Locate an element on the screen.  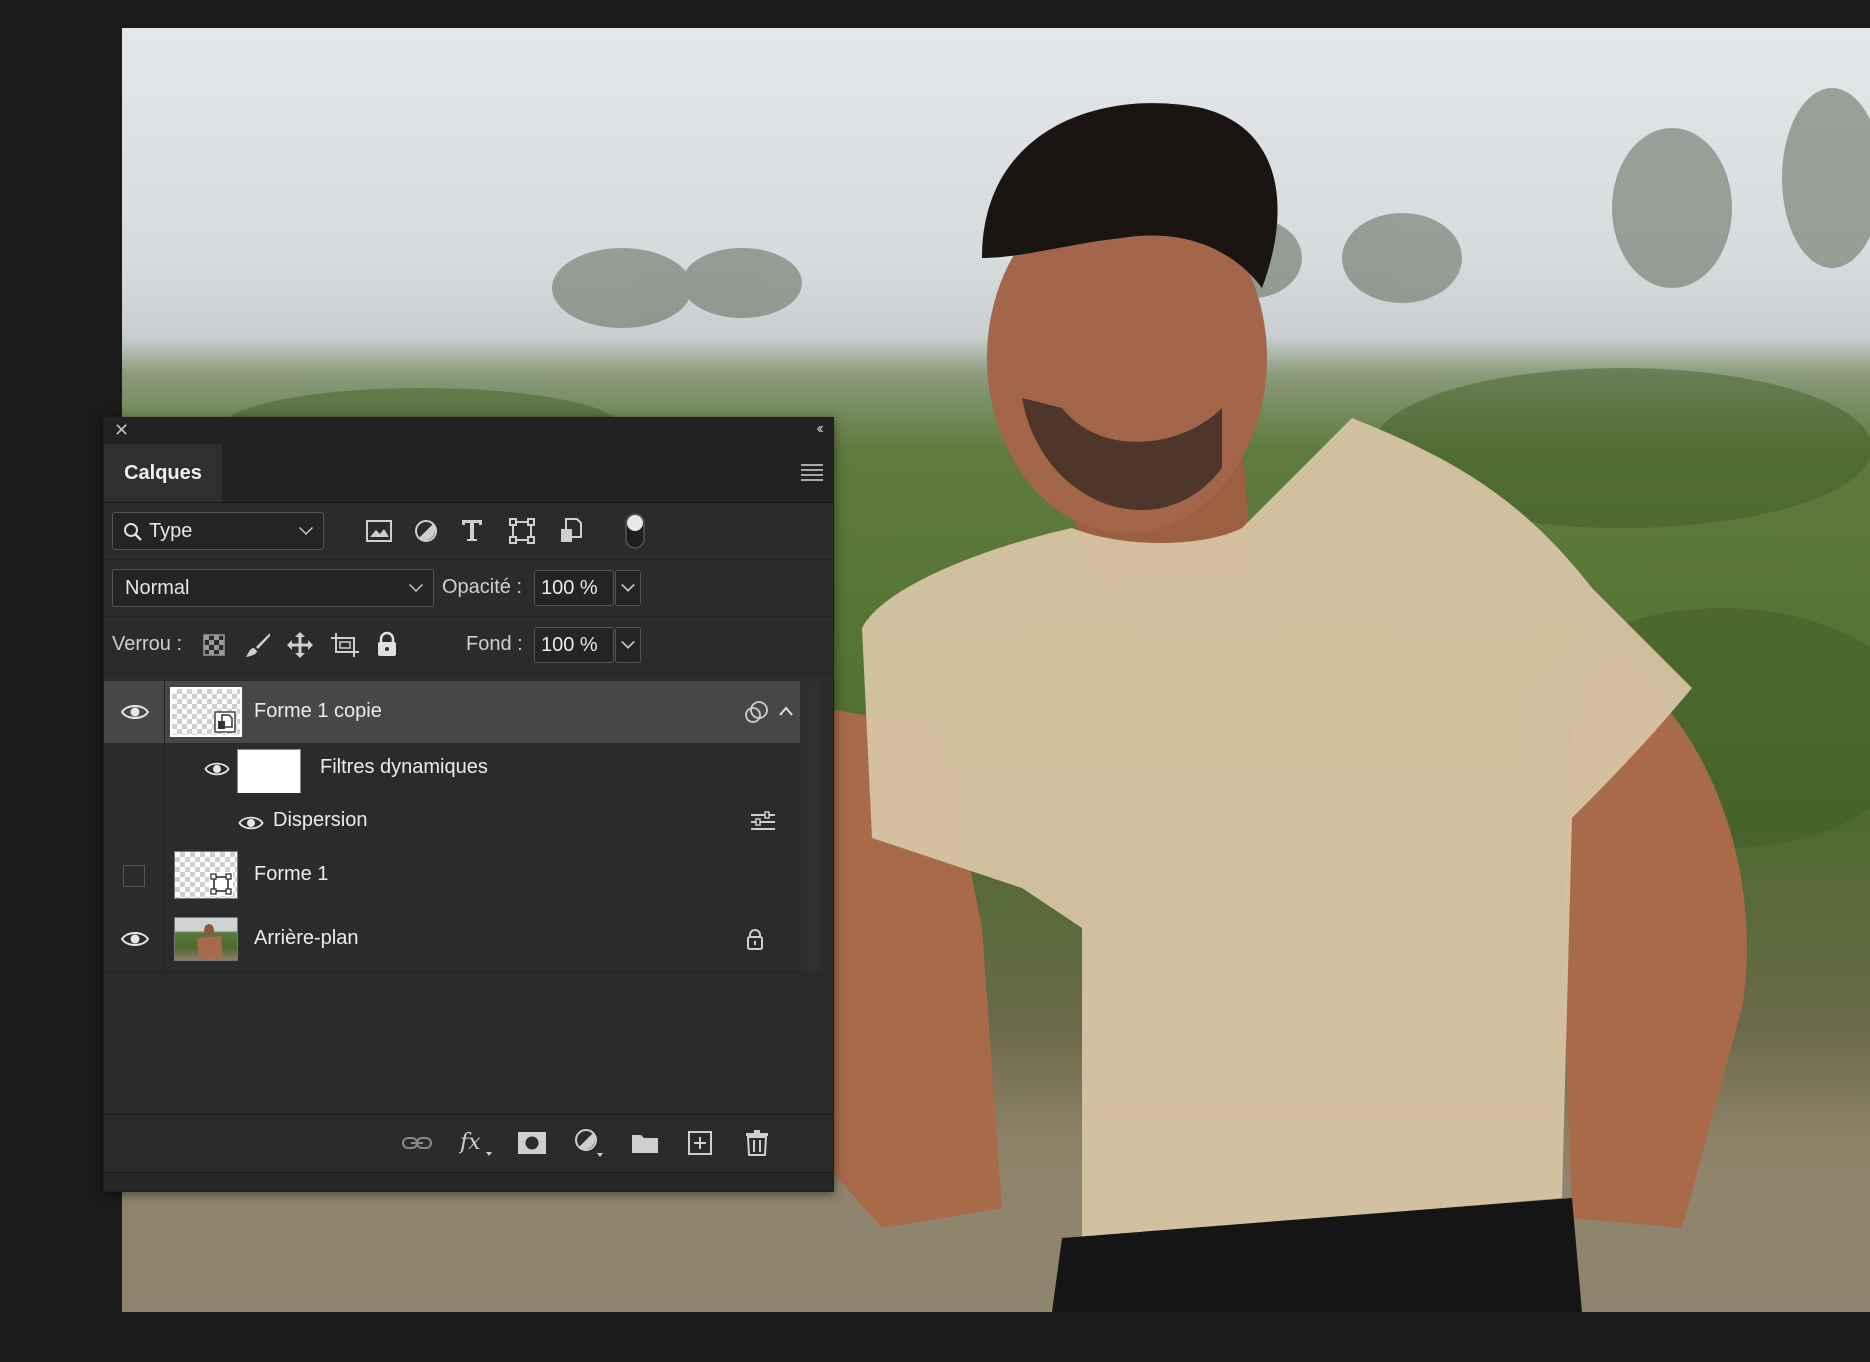
layer-name: Forme 1 is located at coordinates (291, 874).